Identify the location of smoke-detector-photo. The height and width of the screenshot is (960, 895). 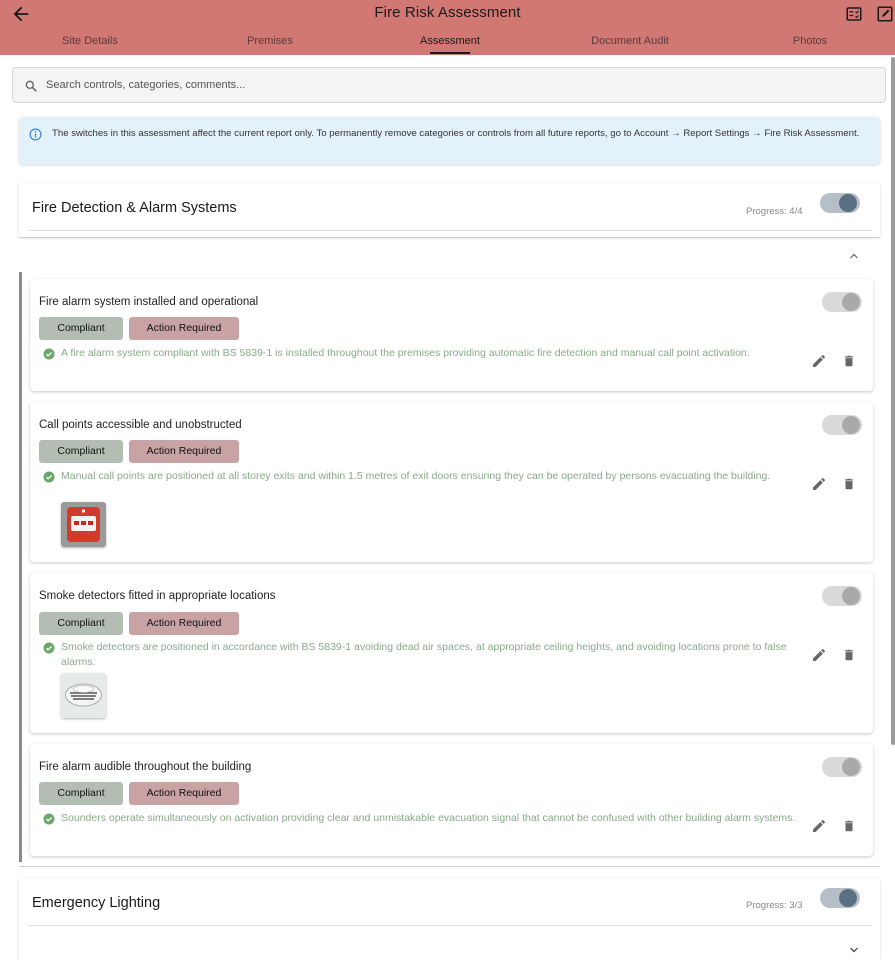
(83, 695).